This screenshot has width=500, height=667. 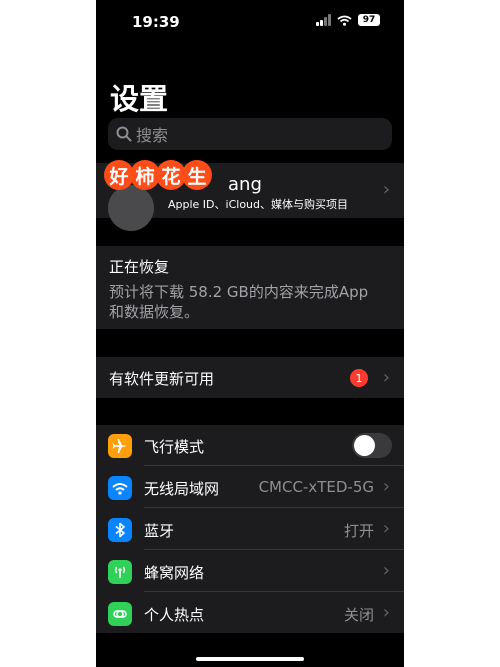 I want to click on page-title: 设置, so click(x=139, y=99).